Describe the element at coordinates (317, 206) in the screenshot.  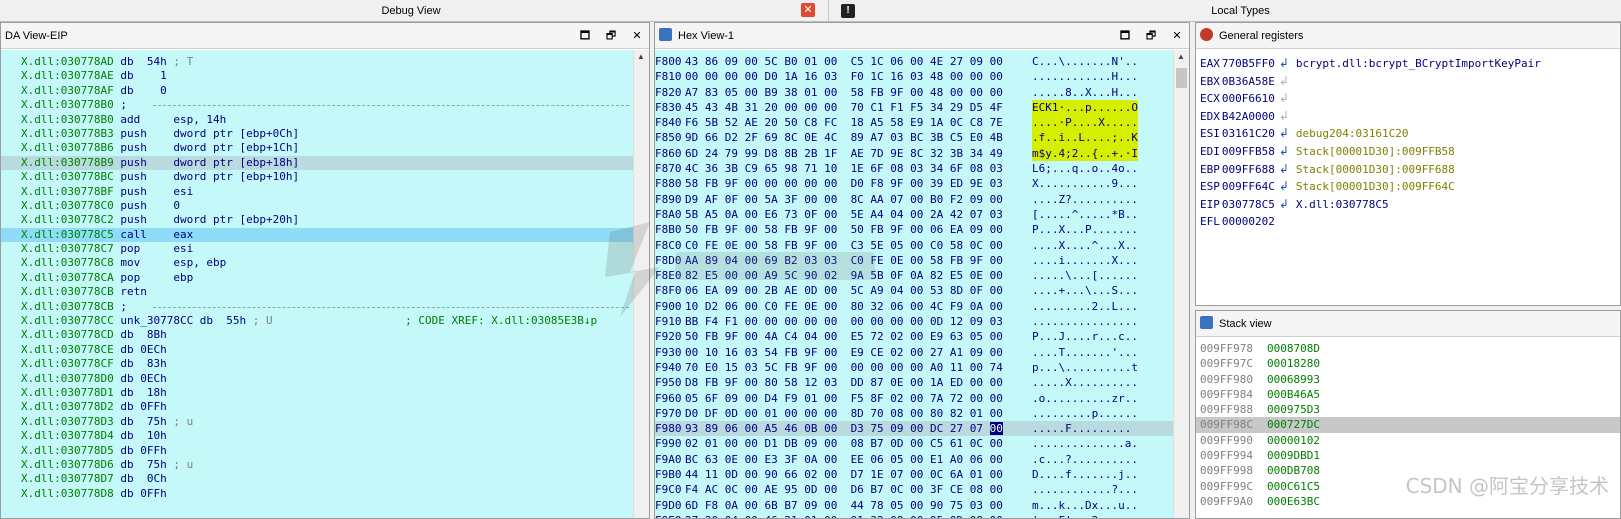
I see `disasm-line: X.dll:030778C0 push 0` at that location.